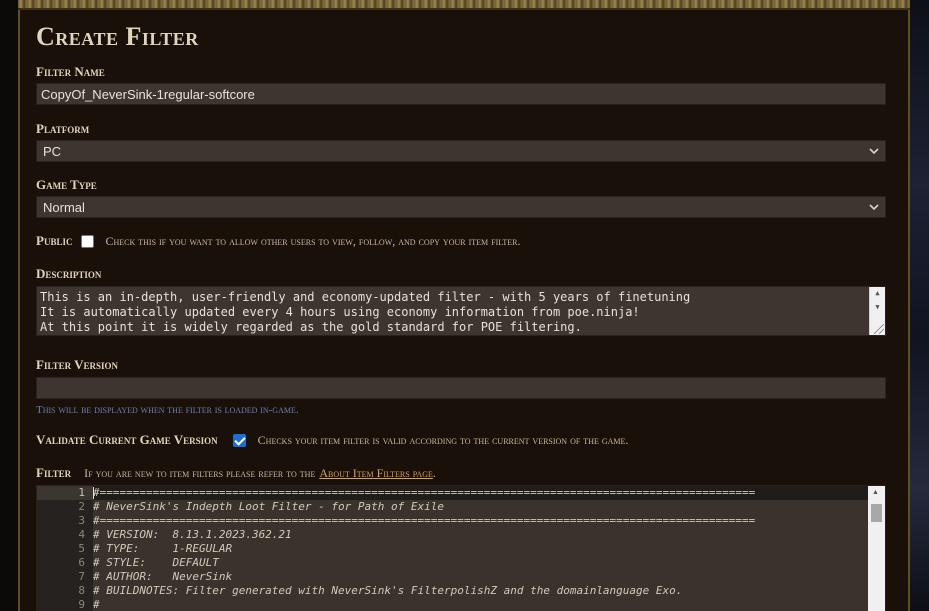 The image size is (929, 611). I want to click on scroll-down-arrow-icon: ▼, so click(877, 307).